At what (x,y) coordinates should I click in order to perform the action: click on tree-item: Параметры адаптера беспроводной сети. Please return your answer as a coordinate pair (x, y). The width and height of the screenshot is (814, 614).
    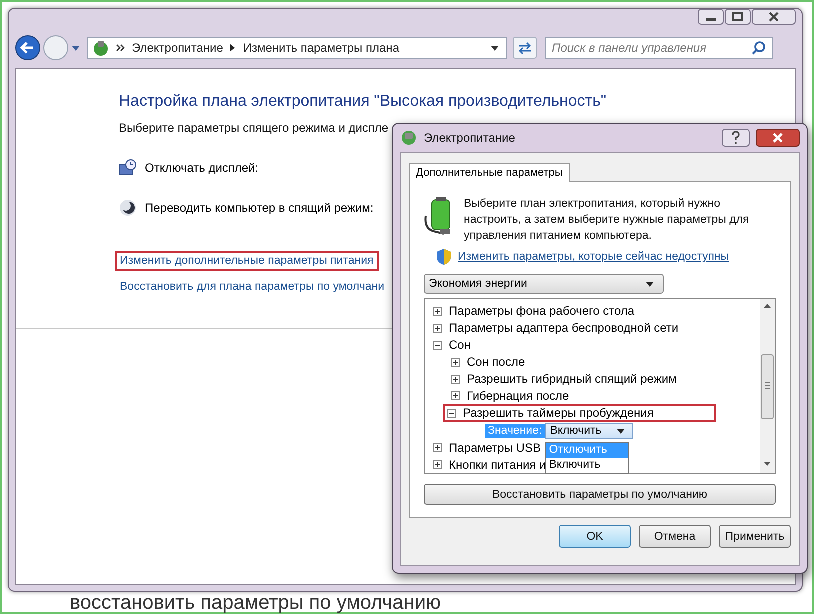
    Looking at the image, I should click on (552, 328).